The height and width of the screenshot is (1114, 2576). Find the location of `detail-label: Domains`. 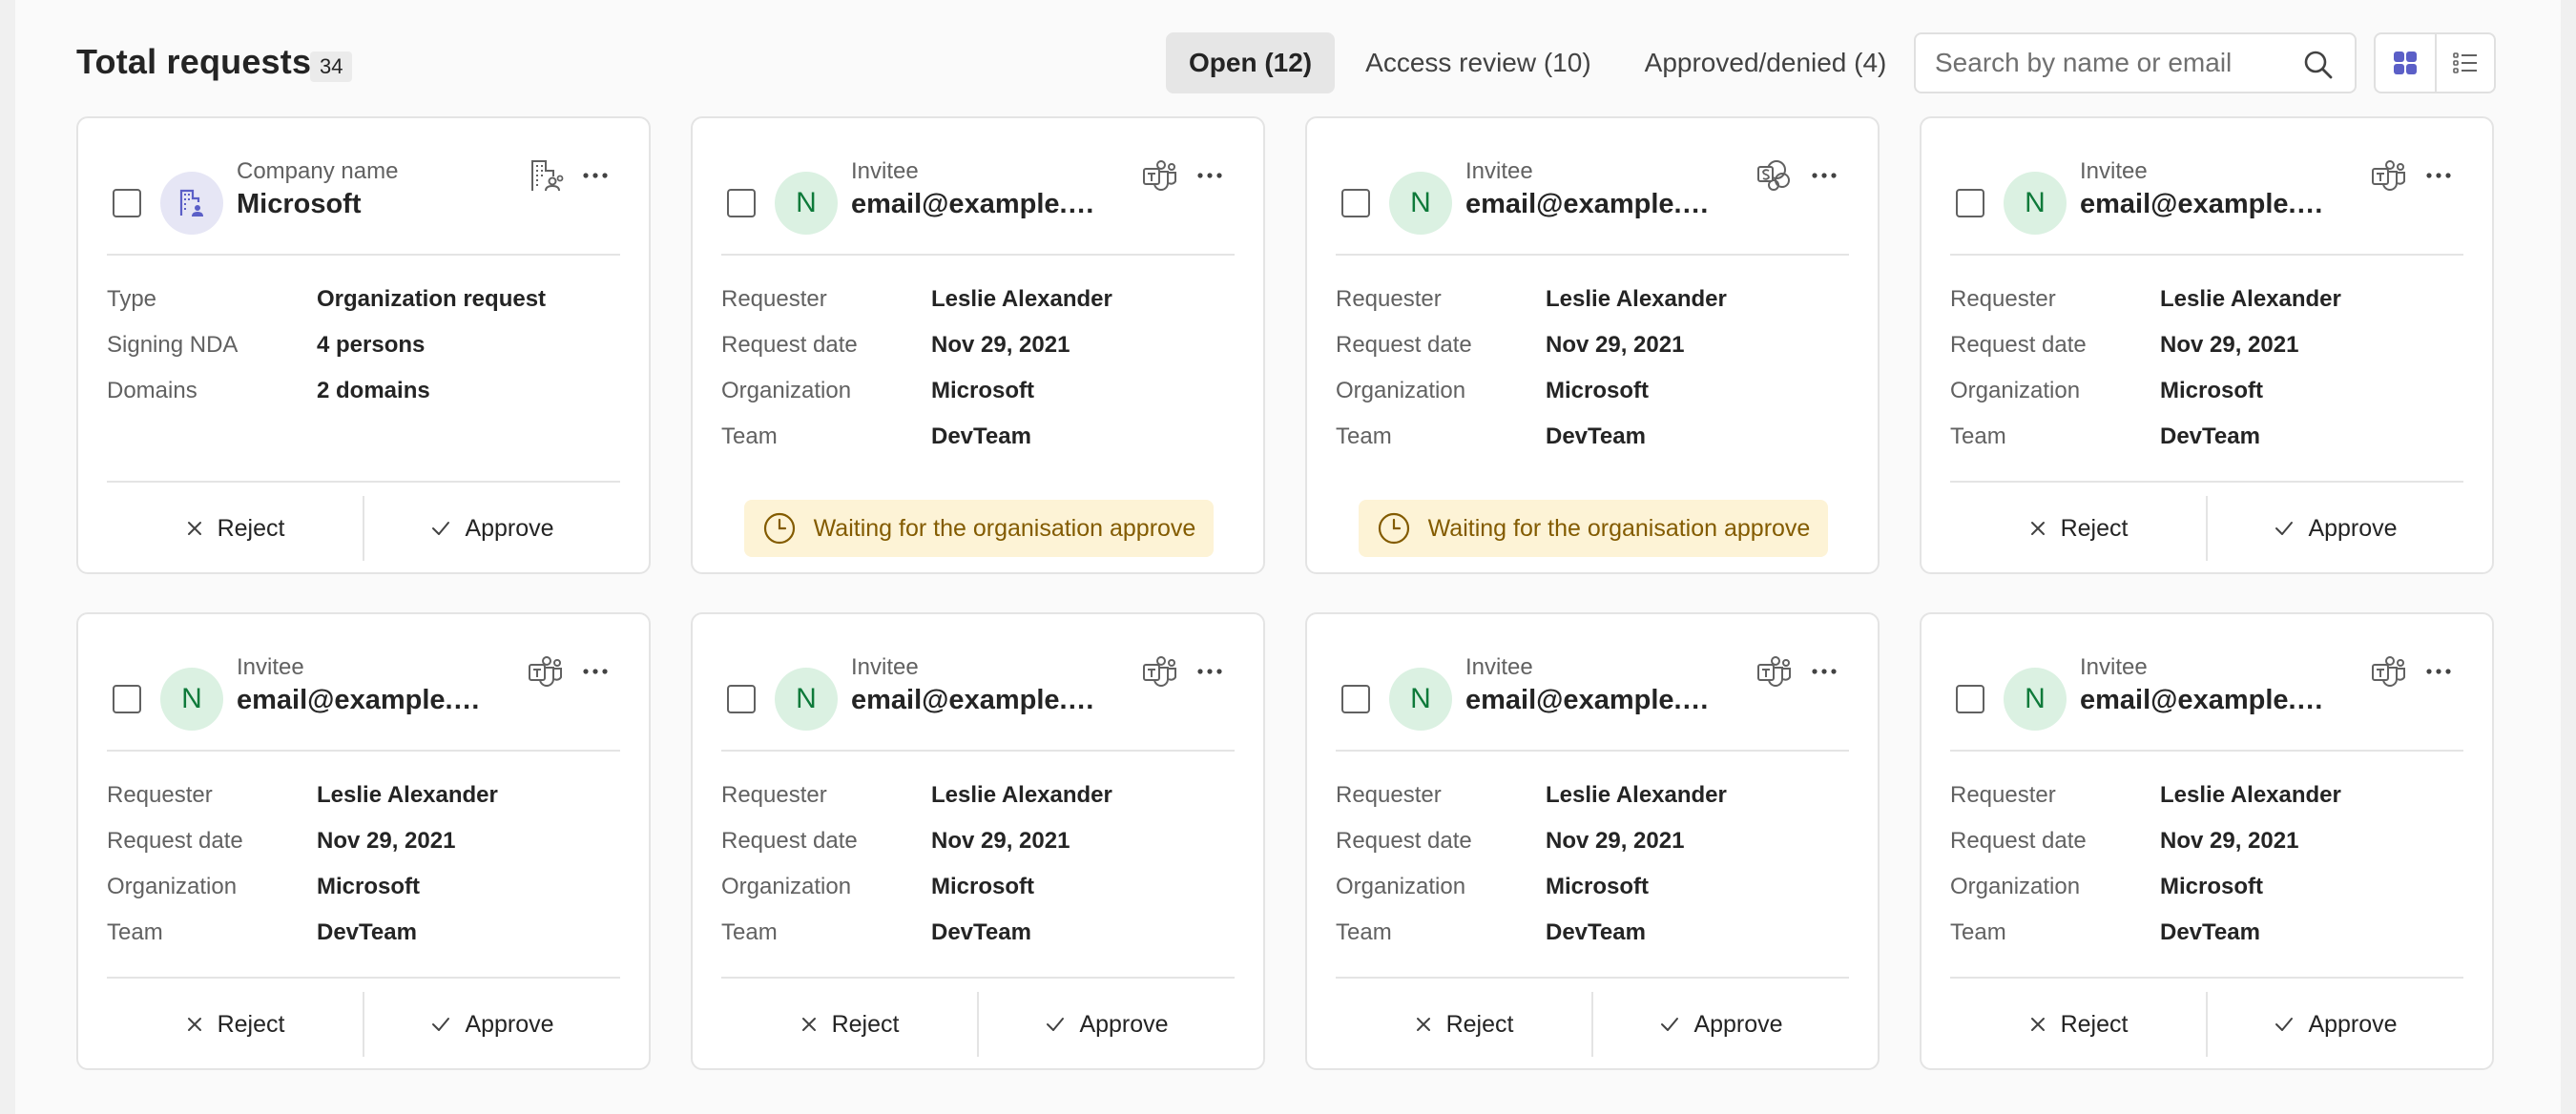

detail-label: Domains is located at coordinates (152, 390).